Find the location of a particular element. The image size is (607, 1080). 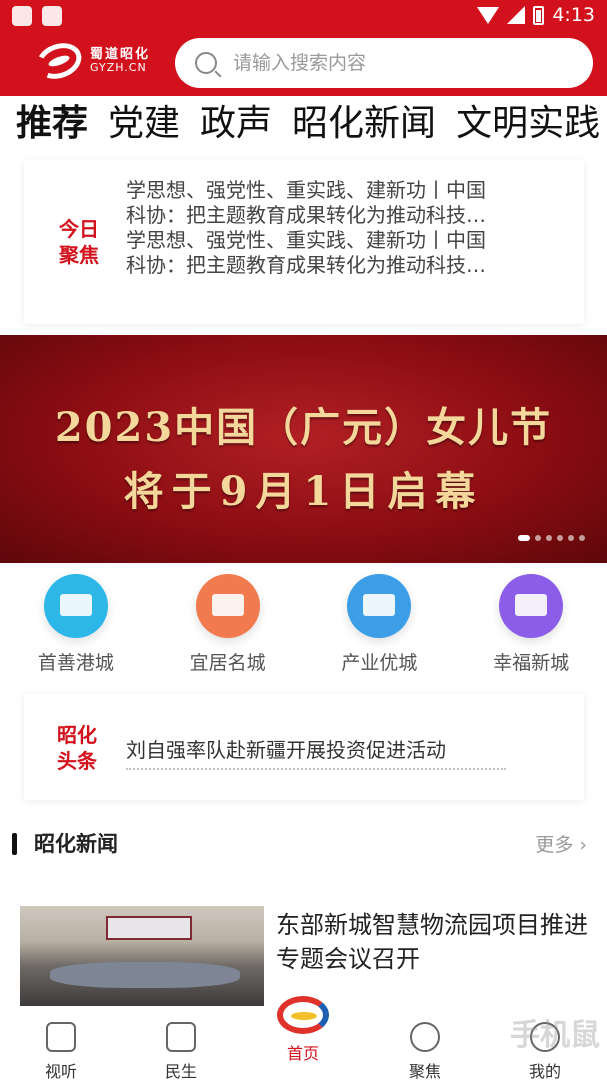

banner-subtitle: 将于9月1日启幕 is located at coordinates (303, 491).